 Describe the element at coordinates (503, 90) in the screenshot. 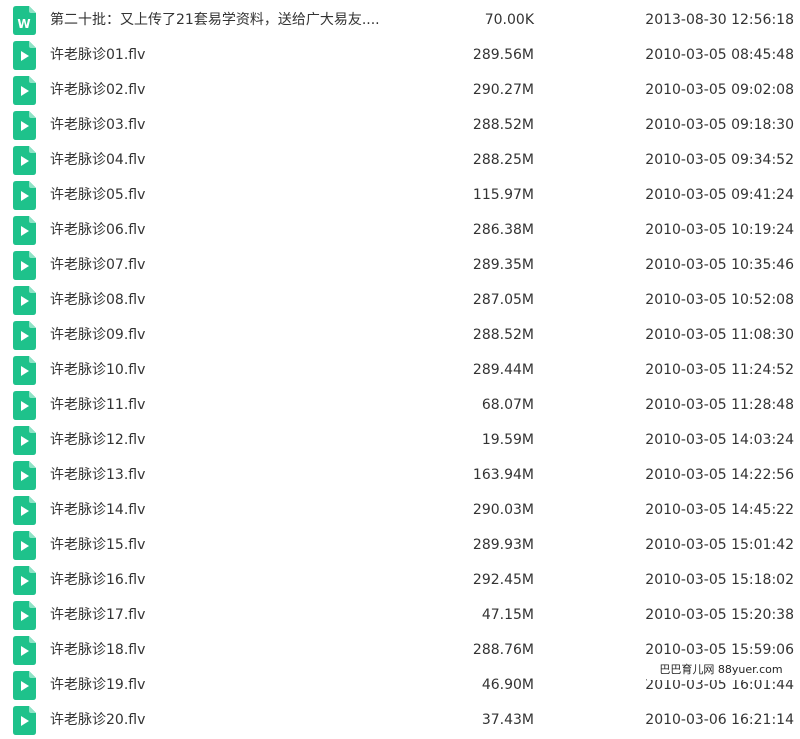

I see `file-size: 290.27M` at that location.